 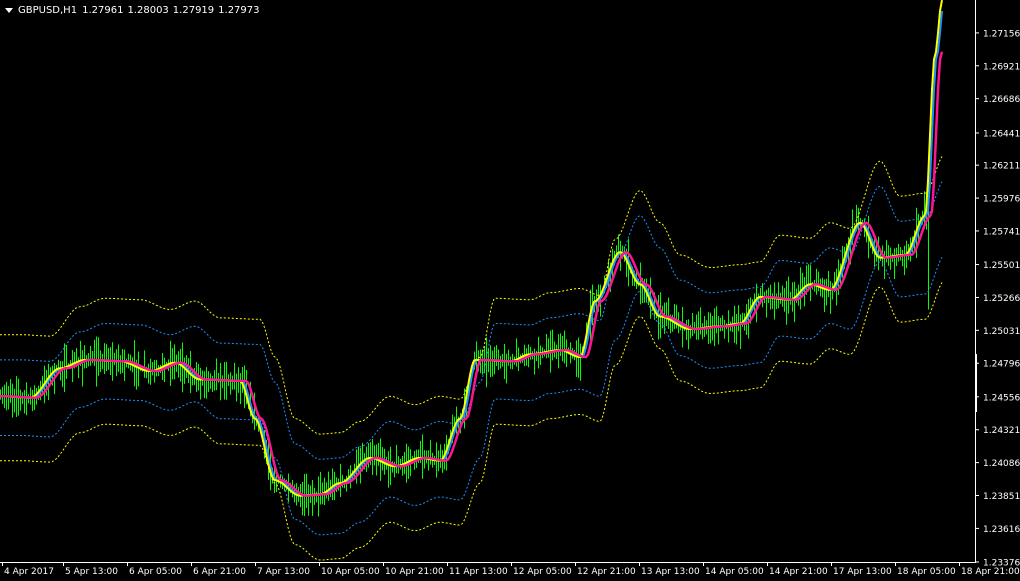 What do you see at coordinates (670, 572) in the screenshot?
I see `time-tick-label: 13 Apr 13:00` at bounding box center [670, 572].